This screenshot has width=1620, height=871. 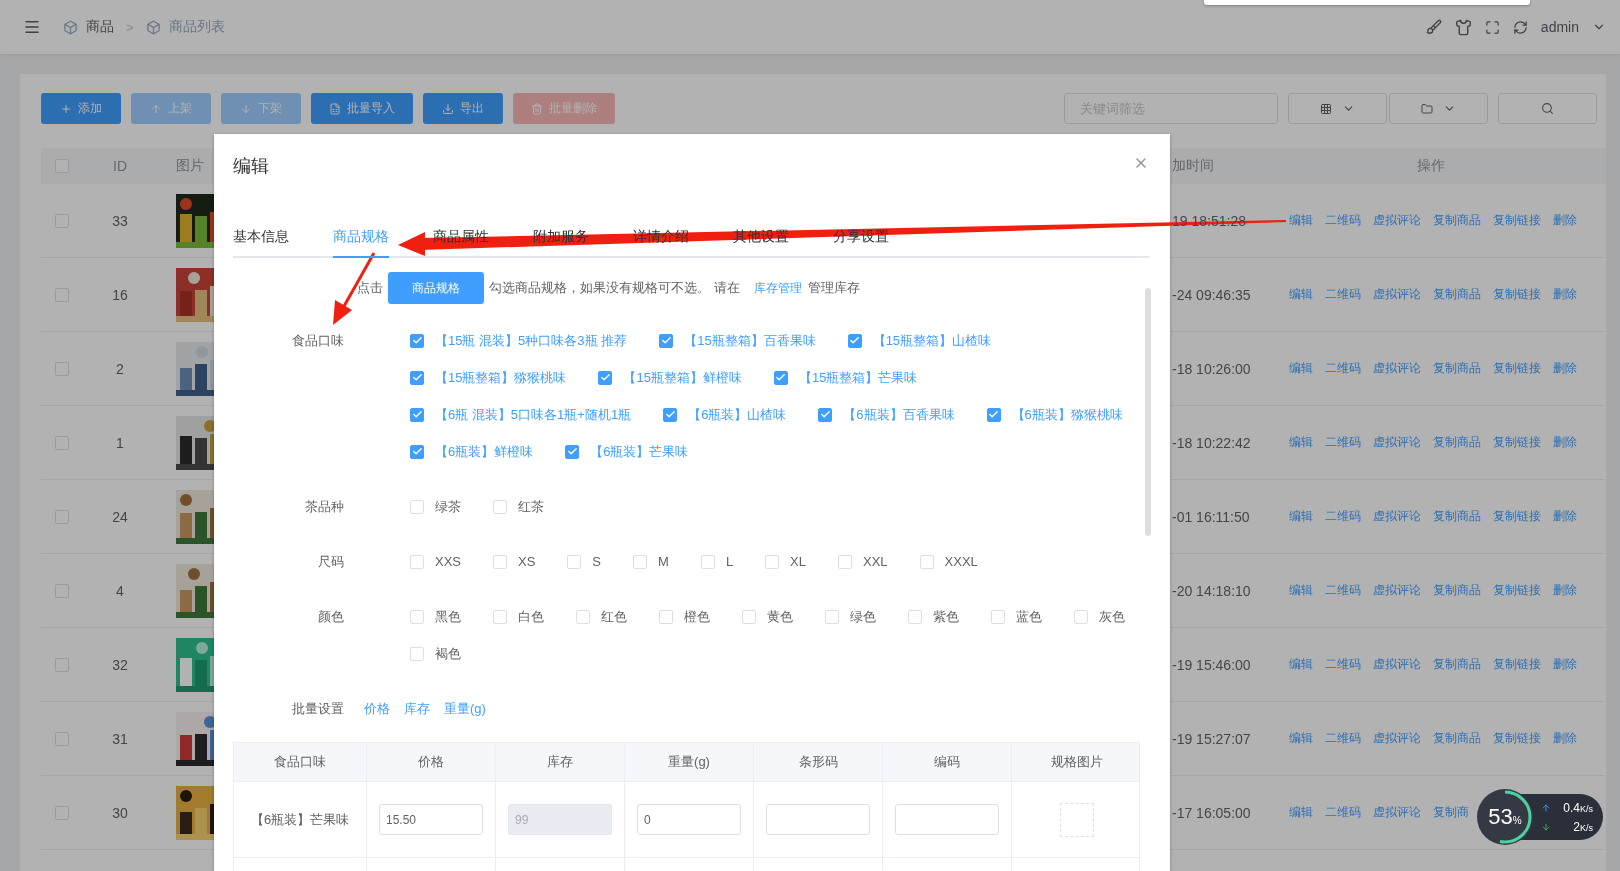 What do you see at coordinates (448, 561) in the screenshot?
I see `option-label: XXS` at bounding box center [448, 561].